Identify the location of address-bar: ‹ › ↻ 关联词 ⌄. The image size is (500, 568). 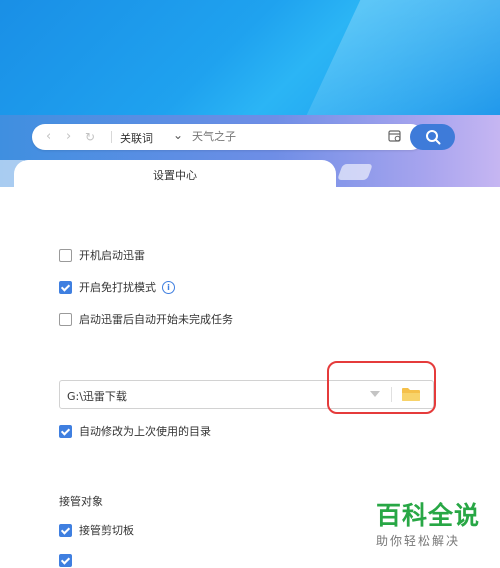
(228, 137).